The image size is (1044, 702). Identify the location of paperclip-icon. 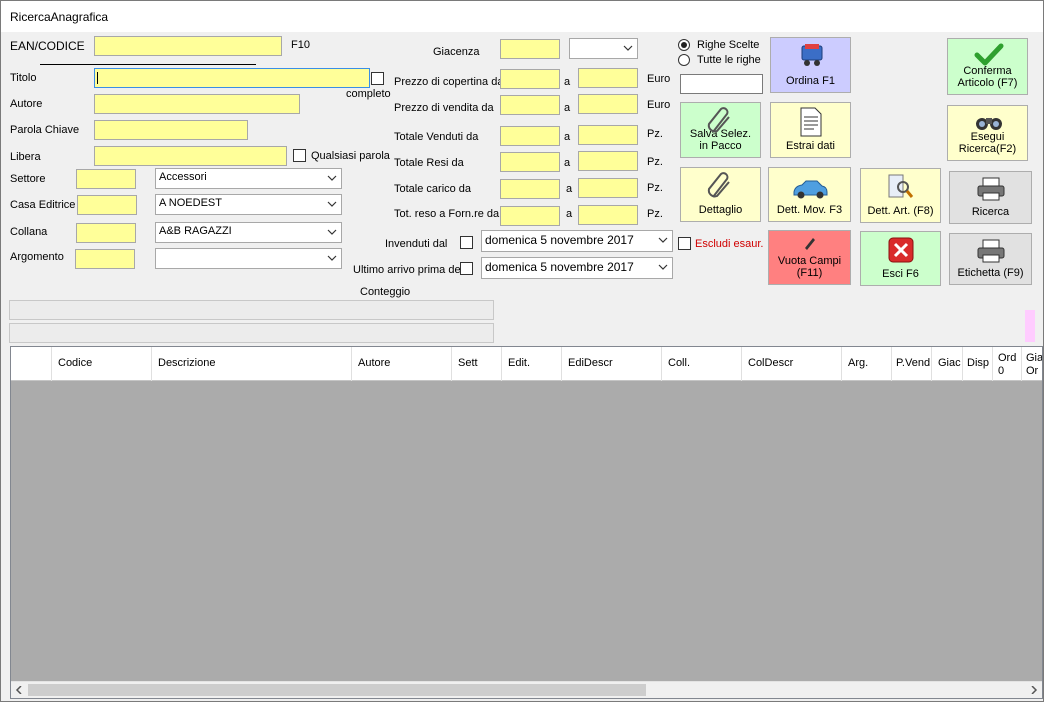
(718, 120).